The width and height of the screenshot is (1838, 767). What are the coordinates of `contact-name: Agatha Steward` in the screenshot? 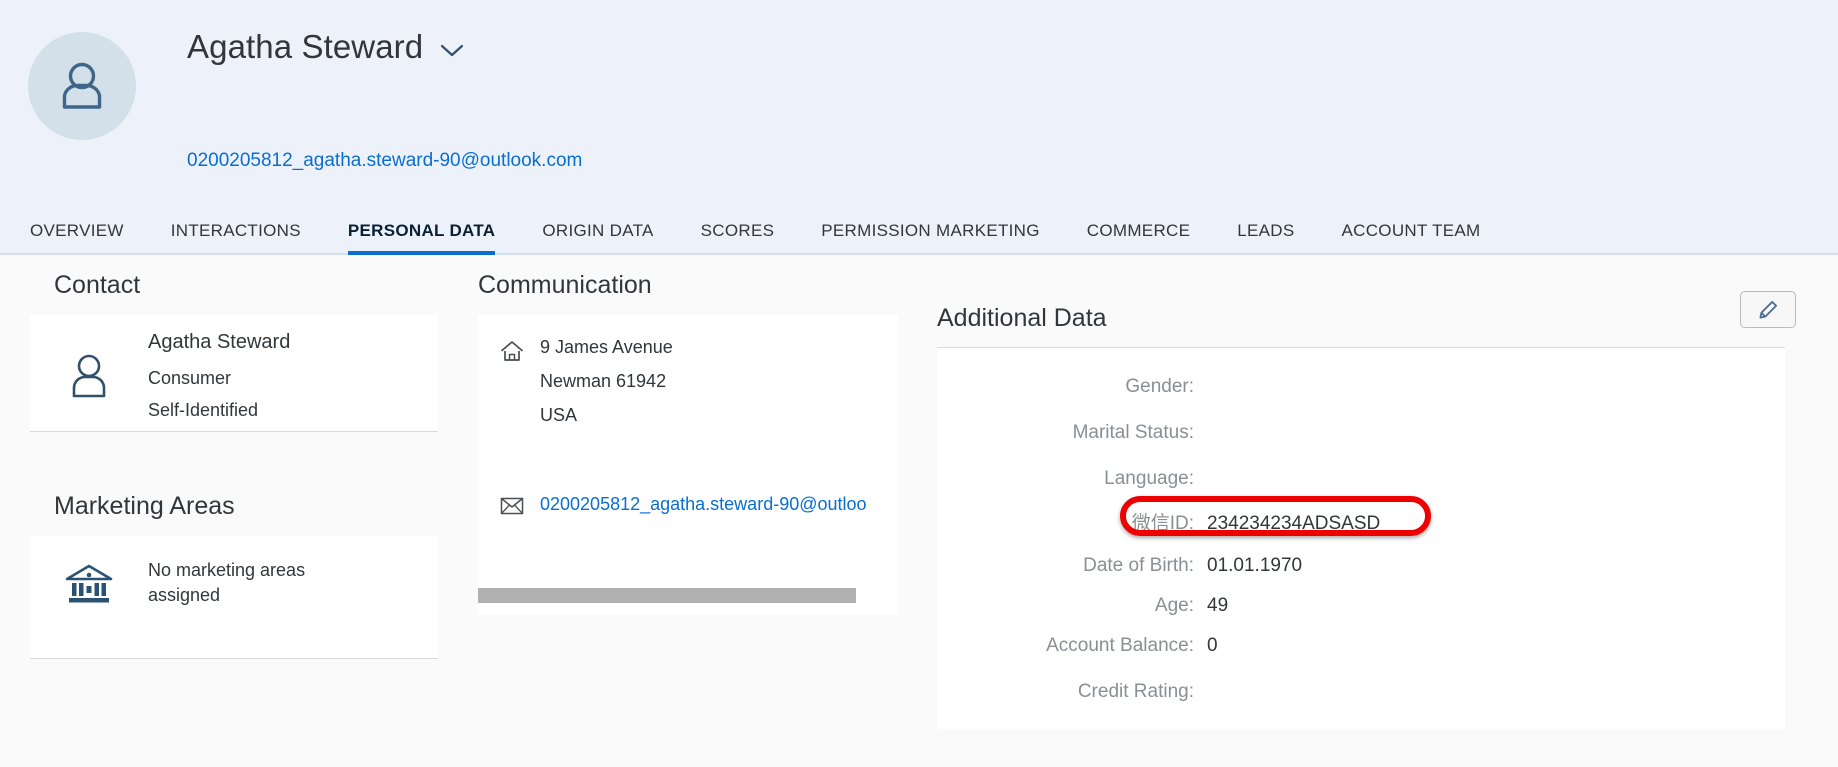 It's located at (219, 342).